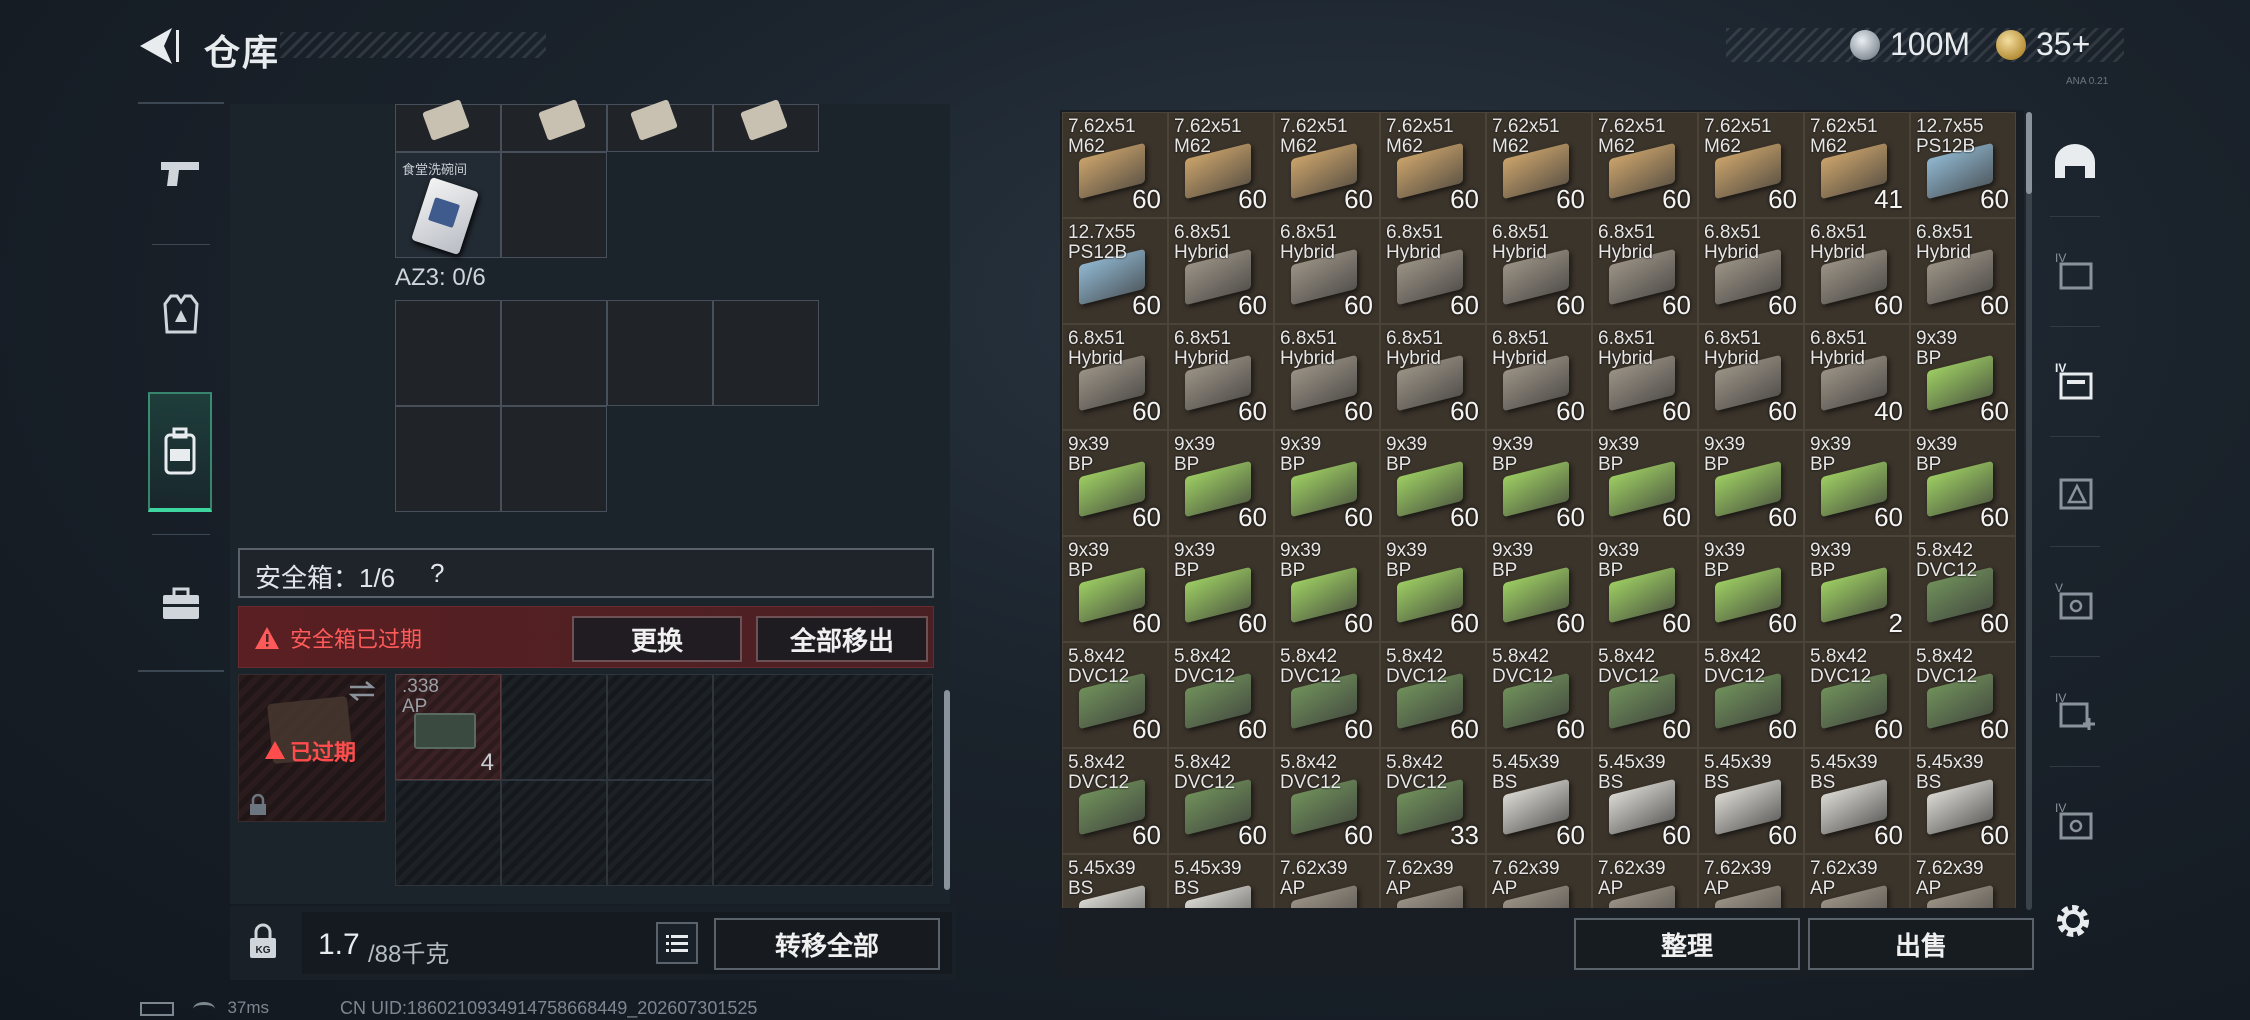 The image size is (2250, 1020). What do you see at coordinates (2075, 162) in the screenshot?
I see `nav-helmet` at bounding box center [2075, 162].